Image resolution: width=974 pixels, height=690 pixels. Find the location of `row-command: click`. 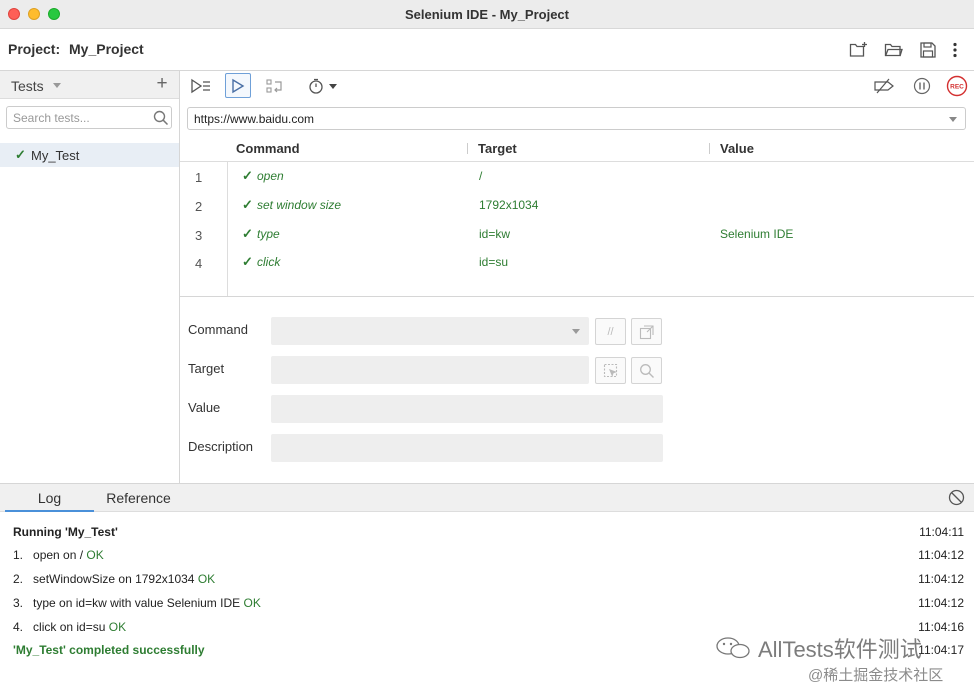

row-command: click is located at coordinates (269, 262).